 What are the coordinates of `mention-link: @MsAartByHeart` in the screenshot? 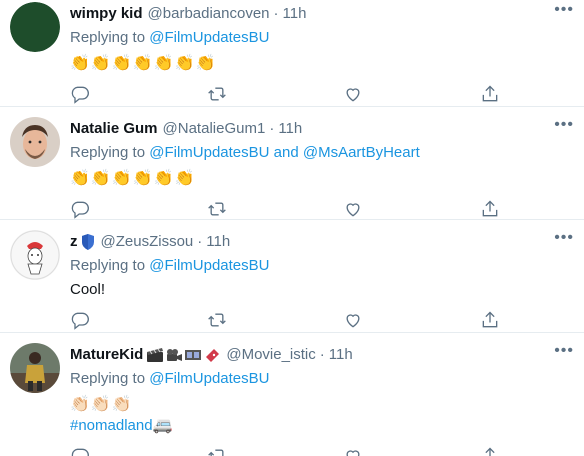 It's located at (361, 152).